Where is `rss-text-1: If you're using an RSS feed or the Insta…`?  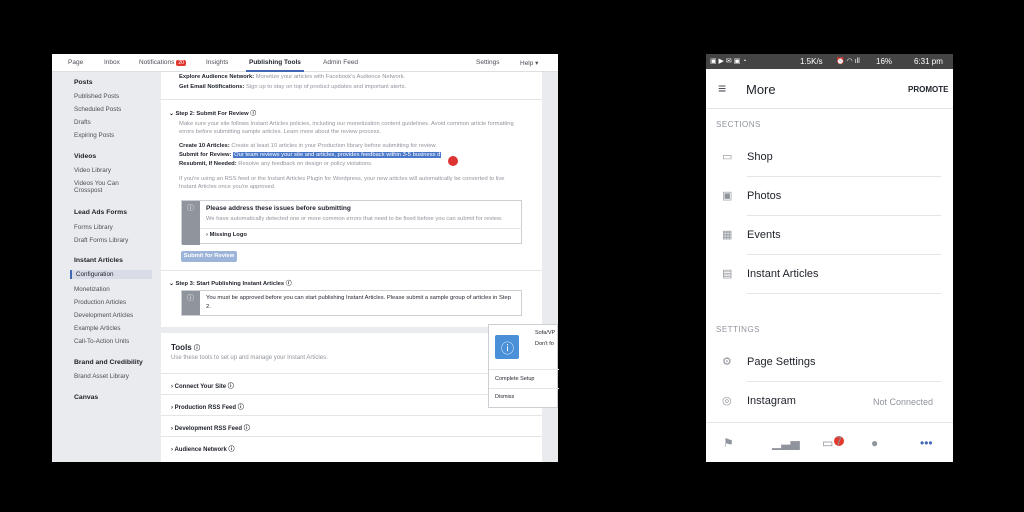 rss-text-1: If you're using an RSS feed or the Insta… is located at coordinates (342, 179).